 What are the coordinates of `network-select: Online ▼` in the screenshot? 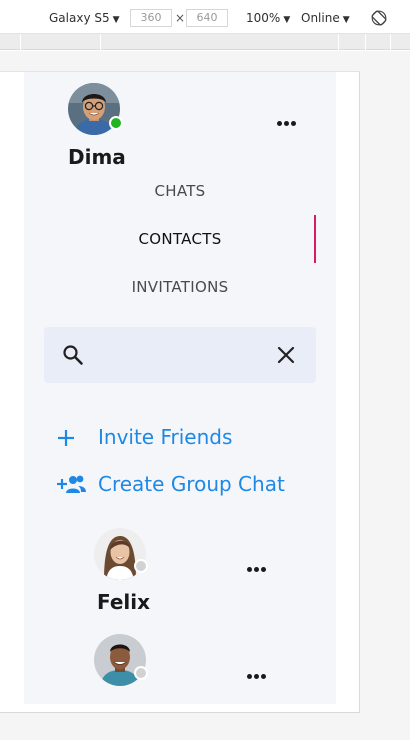 It's located at (325, 18).